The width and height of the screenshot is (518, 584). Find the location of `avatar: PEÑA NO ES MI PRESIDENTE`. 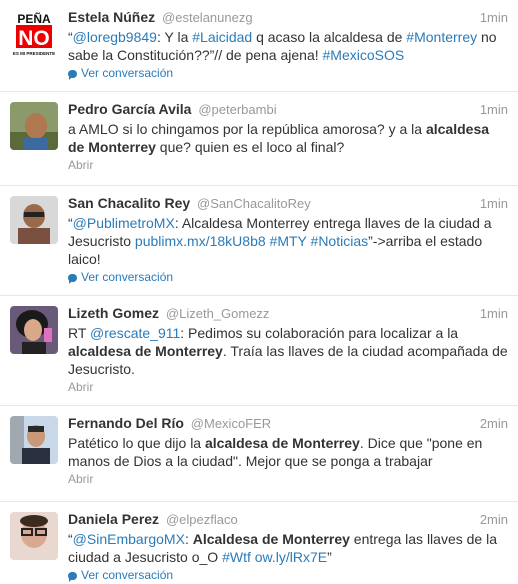

avatar: PEÑA NO ES MI PRESIDENTE is located at coordinates (34, 34).